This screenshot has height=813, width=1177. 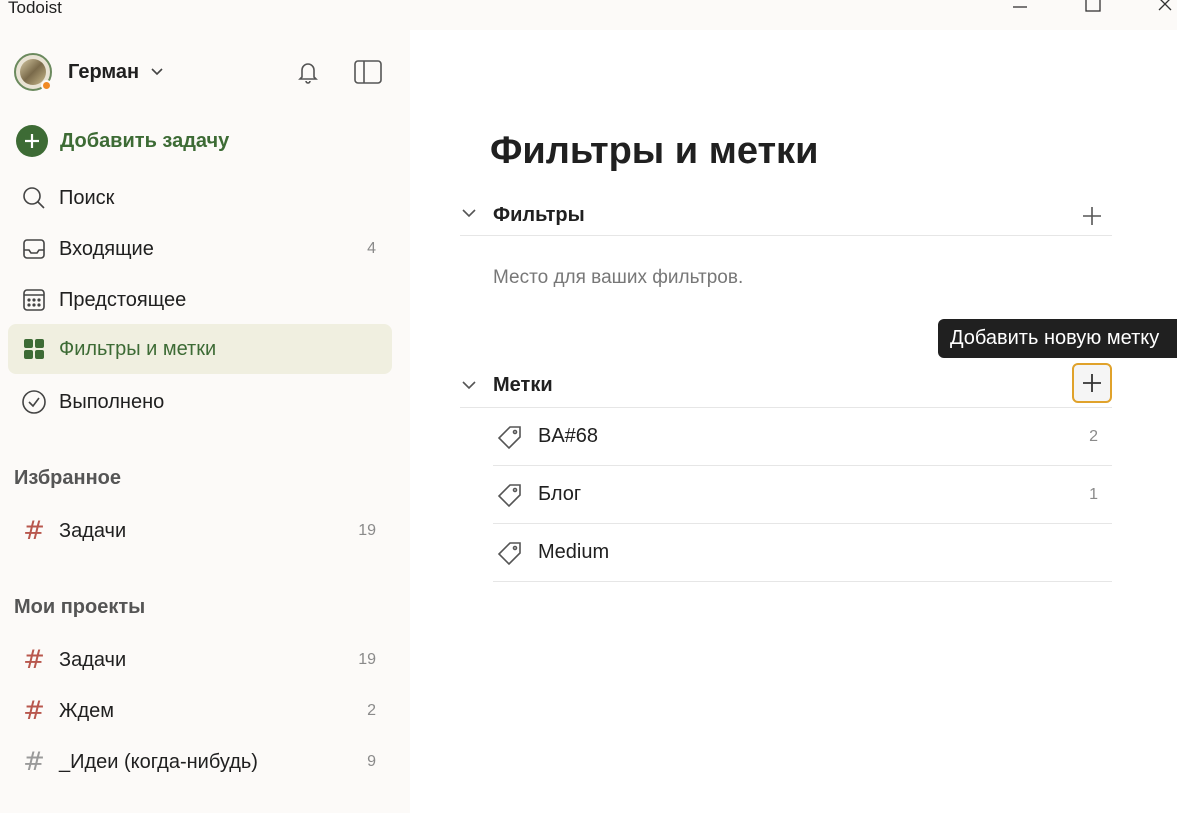 I want to click on labels-heading: Метки, so click(x=523, y=384).